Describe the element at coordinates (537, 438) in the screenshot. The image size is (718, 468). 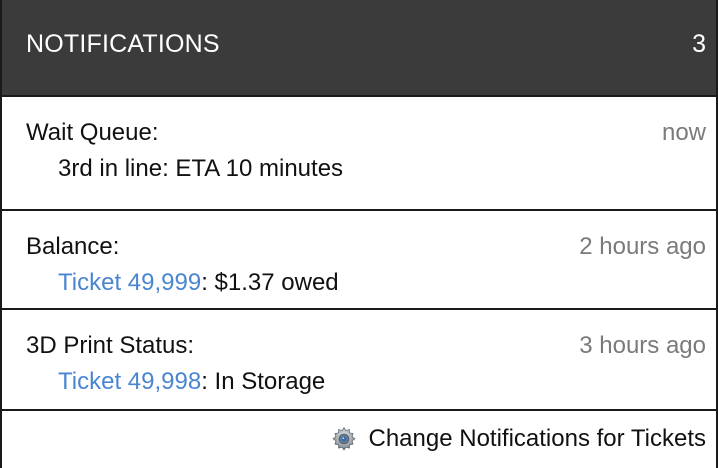
I see `change-notifications-label: Change Notifications for Tickets` at that location.